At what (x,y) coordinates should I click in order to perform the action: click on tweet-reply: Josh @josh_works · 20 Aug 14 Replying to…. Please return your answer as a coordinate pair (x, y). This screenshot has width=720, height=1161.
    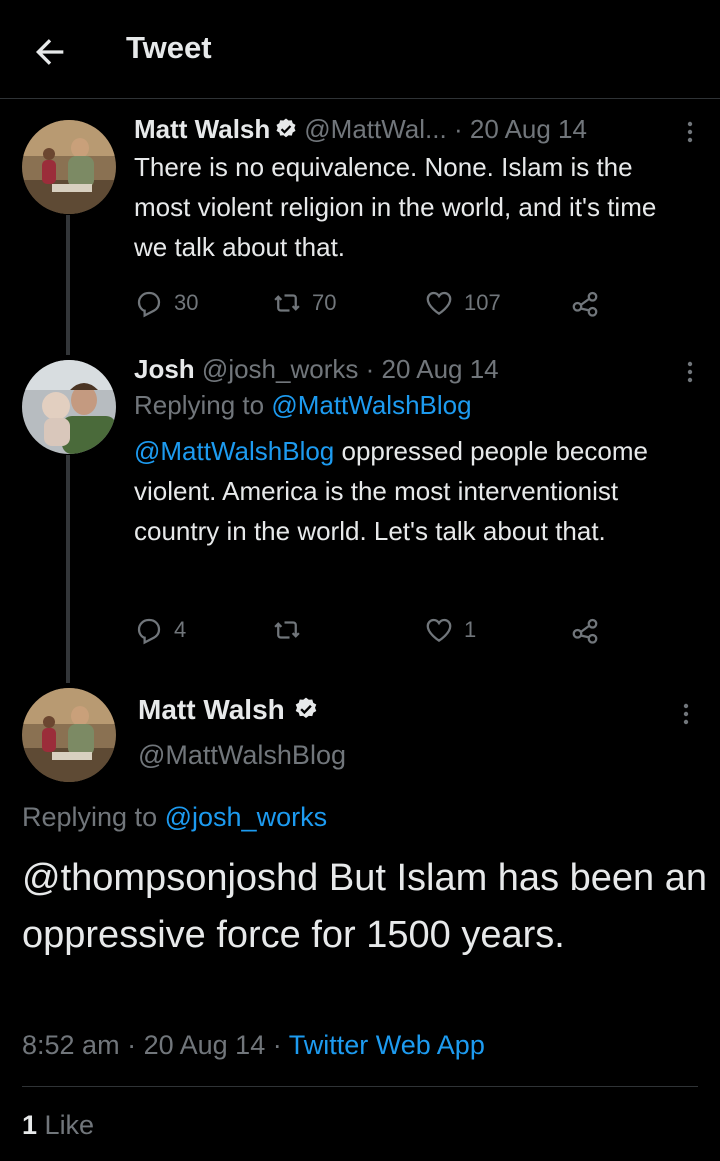
    Looking at the image, I should click on (414, 452).